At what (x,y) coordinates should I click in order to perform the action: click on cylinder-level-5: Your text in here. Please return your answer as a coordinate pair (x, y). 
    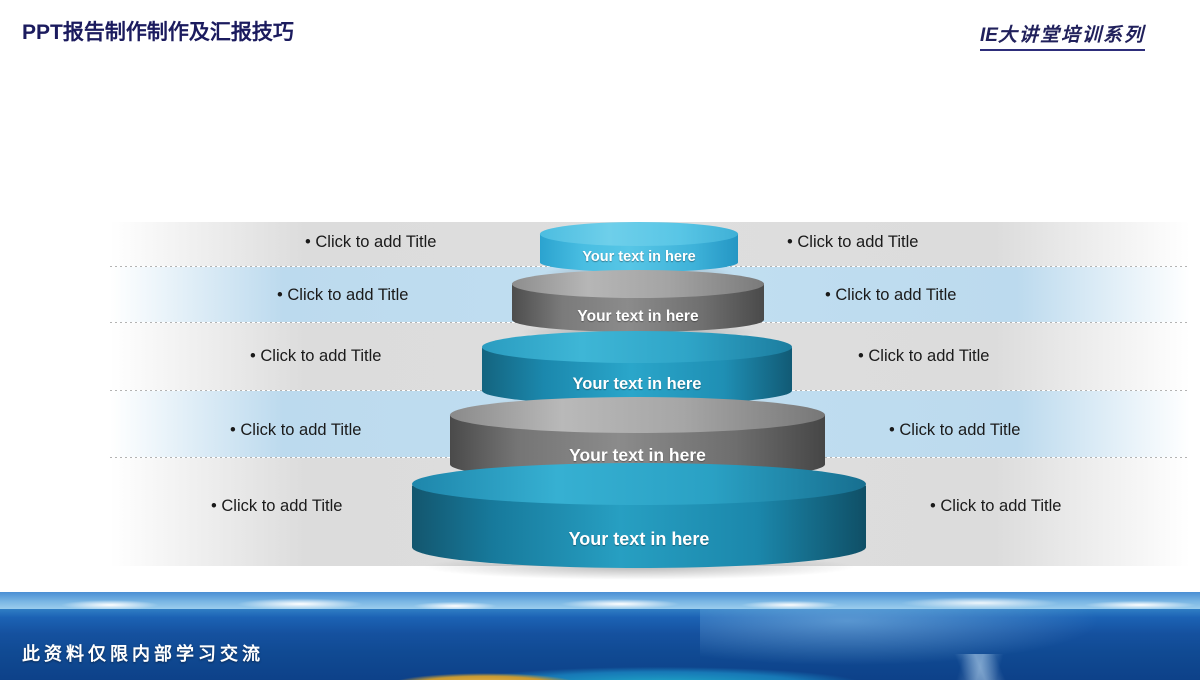
    Looking at the image, I should click on (639, 521).